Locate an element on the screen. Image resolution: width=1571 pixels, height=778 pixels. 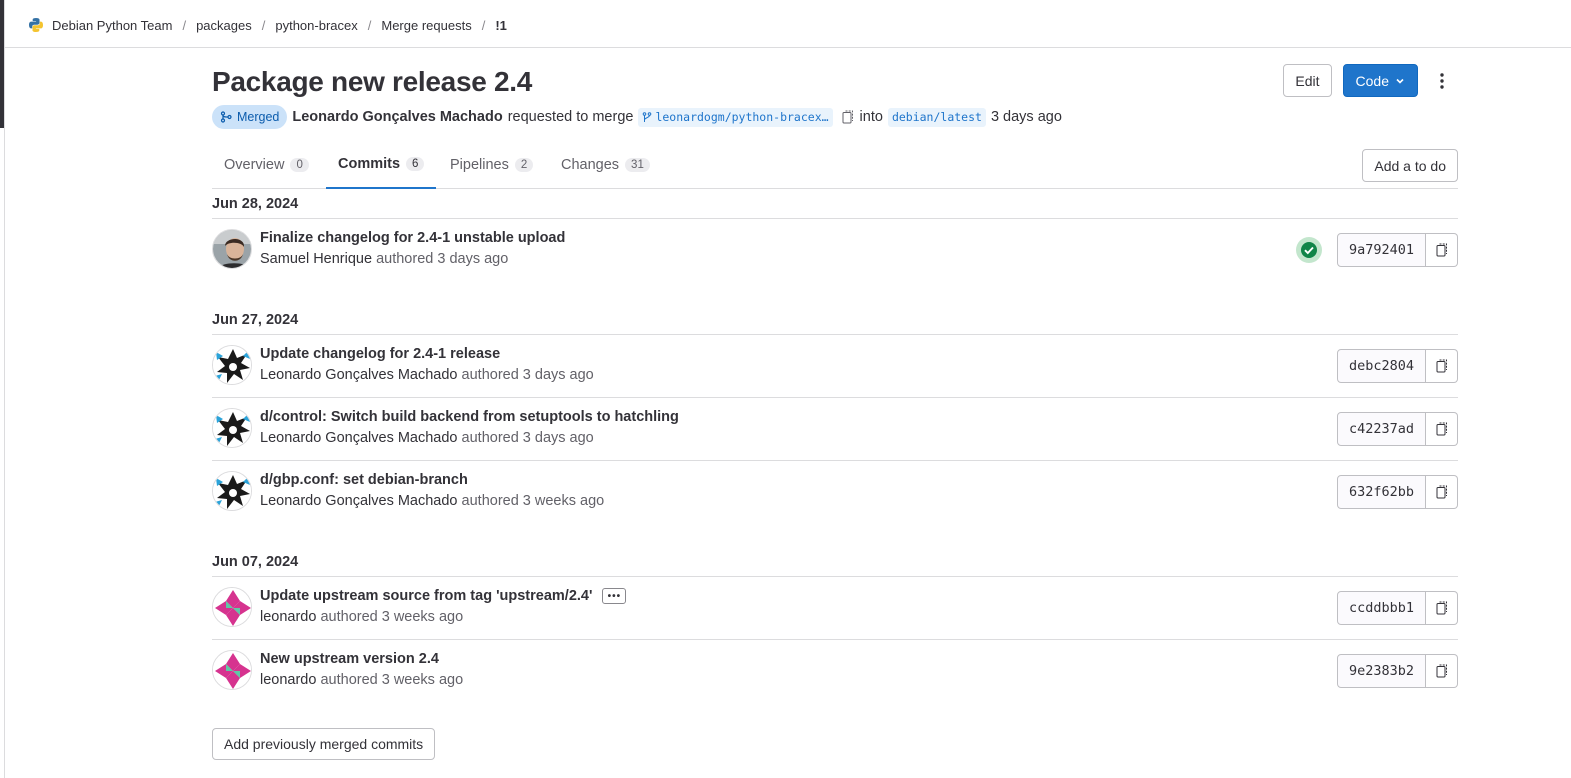
commit-date-header: Jun 27, 2024 is located at coordinates (835, 320).